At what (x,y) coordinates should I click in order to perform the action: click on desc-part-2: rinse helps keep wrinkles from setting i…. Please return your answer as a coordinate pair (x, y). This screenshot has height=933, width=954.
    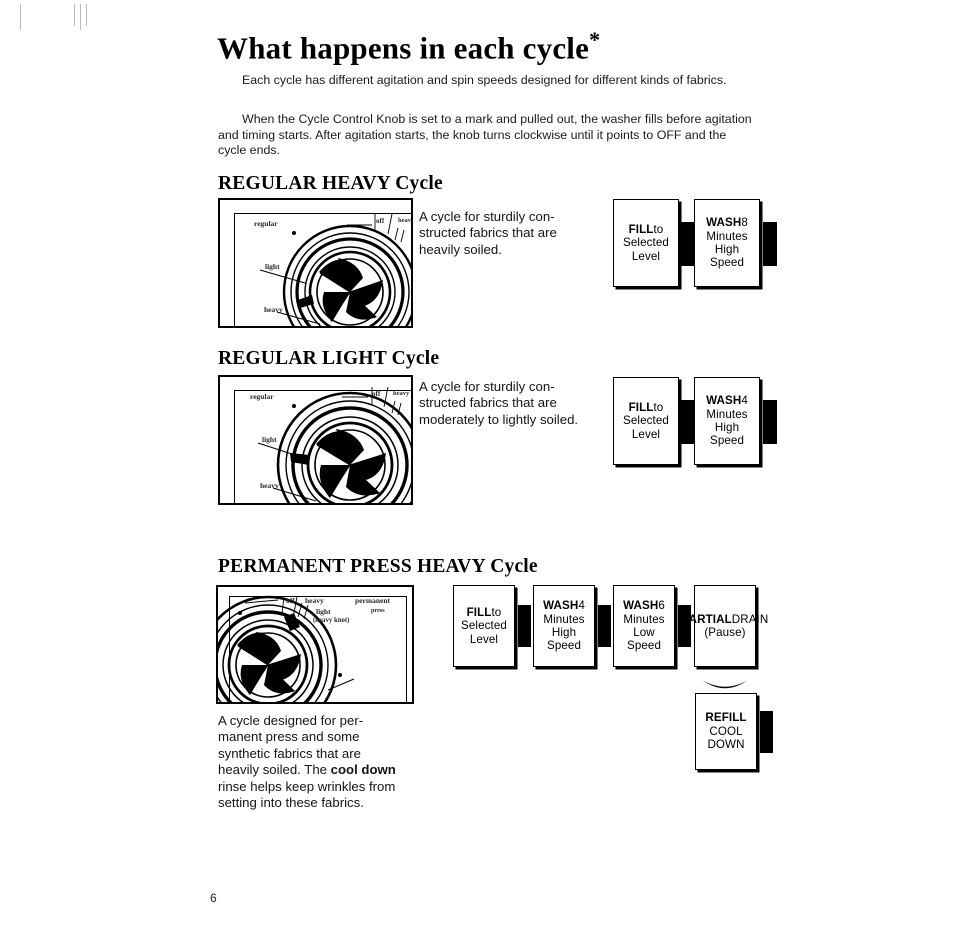
    Looking at the image, I should click on (307, 794).